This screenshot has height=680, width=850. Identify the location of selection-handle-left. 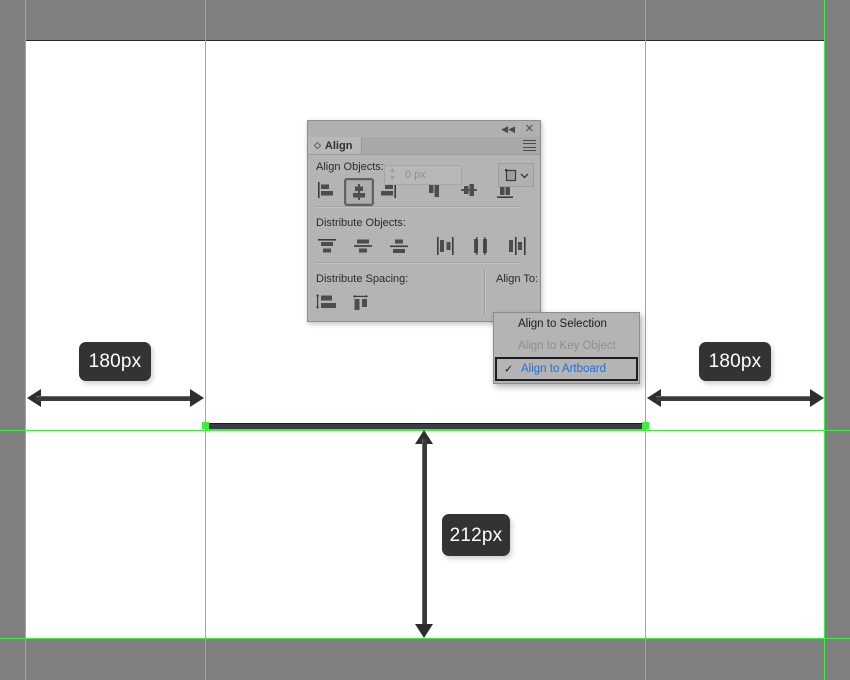
(205, 425).